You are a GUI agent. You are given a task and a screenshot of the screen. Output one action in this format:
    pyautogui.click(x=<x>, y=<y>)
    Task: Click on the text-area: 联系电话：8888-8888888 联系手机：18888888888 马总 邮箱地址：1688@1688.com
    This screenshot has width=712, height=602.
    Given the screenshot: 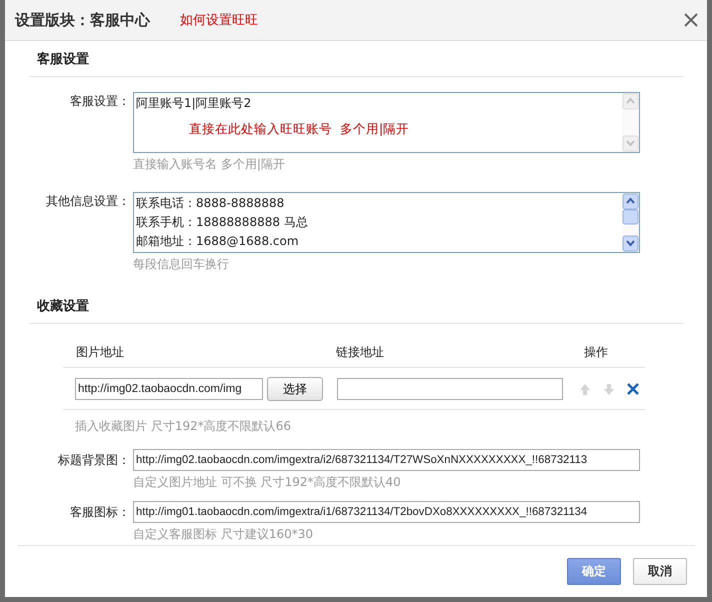 What is the action you would take?
    pyautogui.click(x=386, y=222)
    